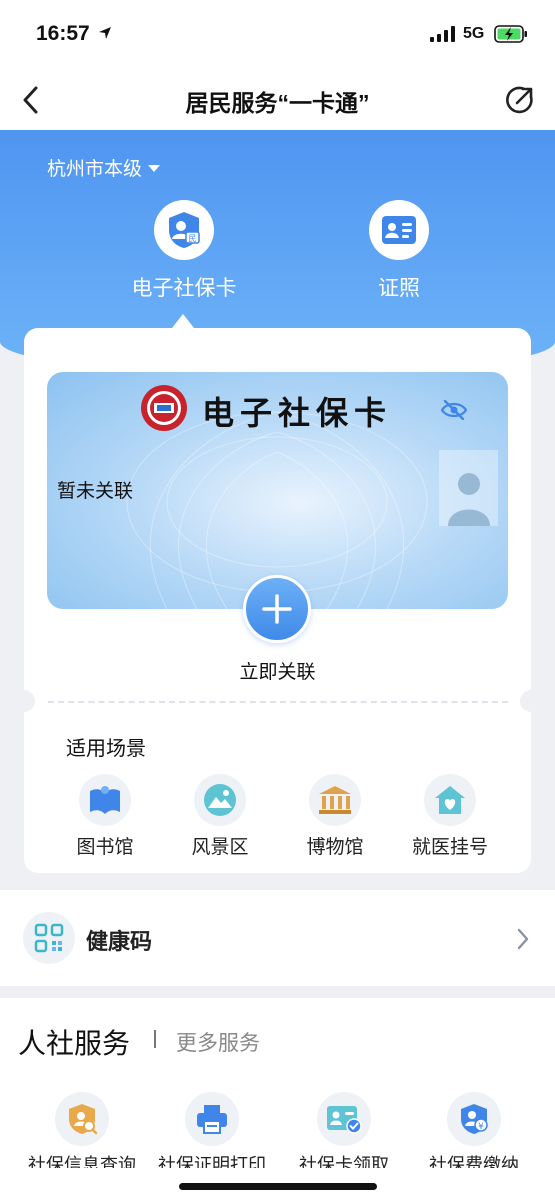  Describe the element at coordinates (278, 1186) in the screenshot. I see `home-indicator` at that location.